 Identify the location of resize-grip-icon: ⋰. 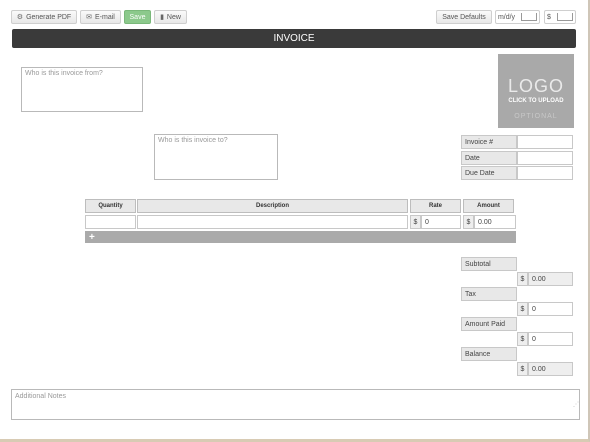
(576, 404).